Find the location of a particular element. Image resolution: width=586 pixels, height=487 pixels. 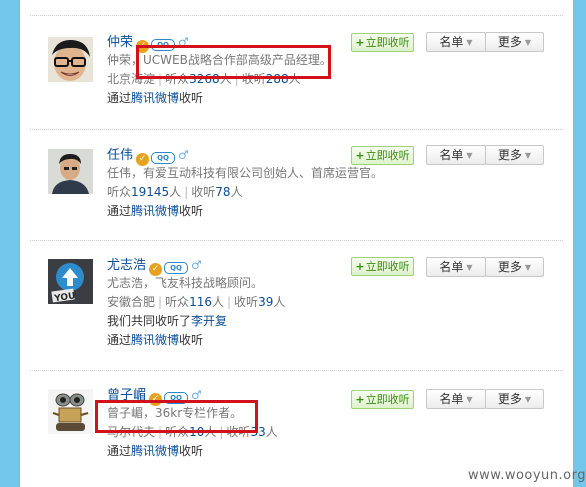

mutual-user-link: 李开复 is located at coordinates (209, 321).